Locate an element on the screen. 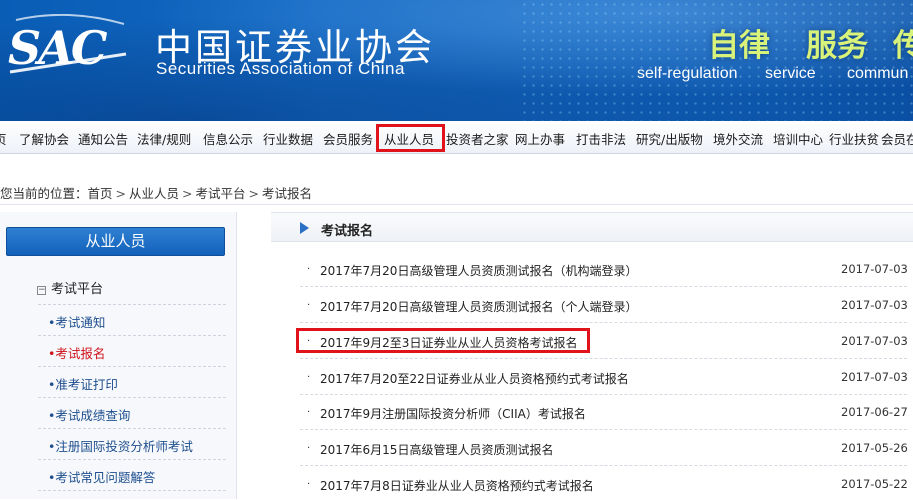 The height and width of the screenshot is (500, 913). list-item-date: 2017-06-27 is located at coordinates (874, 412).